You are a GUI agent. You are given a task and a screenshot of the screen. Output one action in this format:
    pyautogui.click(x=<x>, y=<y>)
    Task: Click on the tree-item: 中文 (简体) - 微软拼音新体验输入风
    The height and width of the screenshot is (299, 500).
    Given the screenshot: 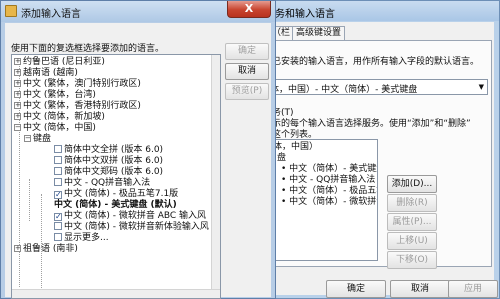 What is the action you would take?
    pyautogui.click(x=131, y=227)
    